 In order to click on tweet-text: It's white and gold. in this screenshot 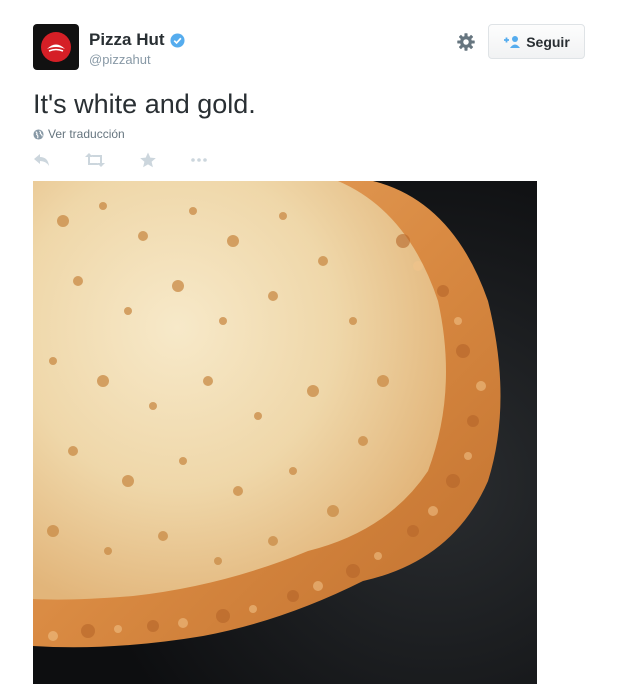, I will do `click(144, 104)`.